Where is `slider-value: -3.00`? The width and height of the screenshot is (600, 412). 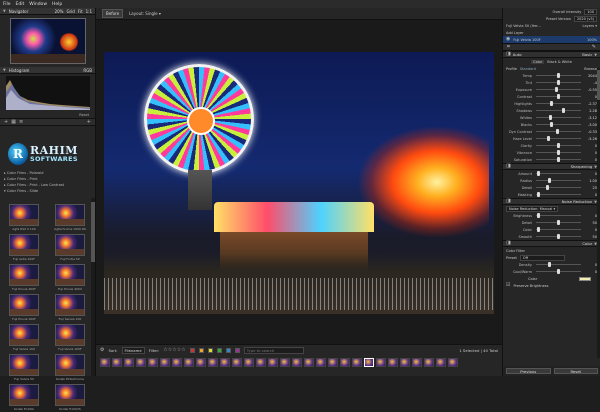
slider-value: -3.00 is located at coordinates (590, 125).